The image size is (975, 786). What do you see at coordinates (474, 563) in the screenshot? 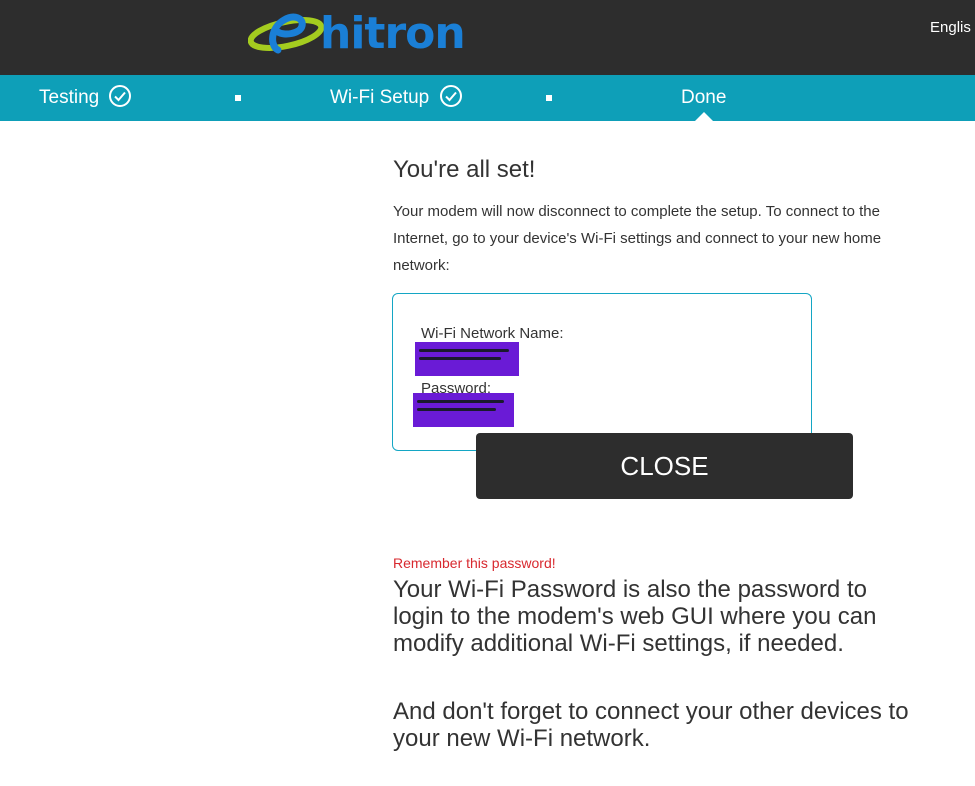
I see `remember-password-warning: Remember this password!` at bounding box center [474, 563].